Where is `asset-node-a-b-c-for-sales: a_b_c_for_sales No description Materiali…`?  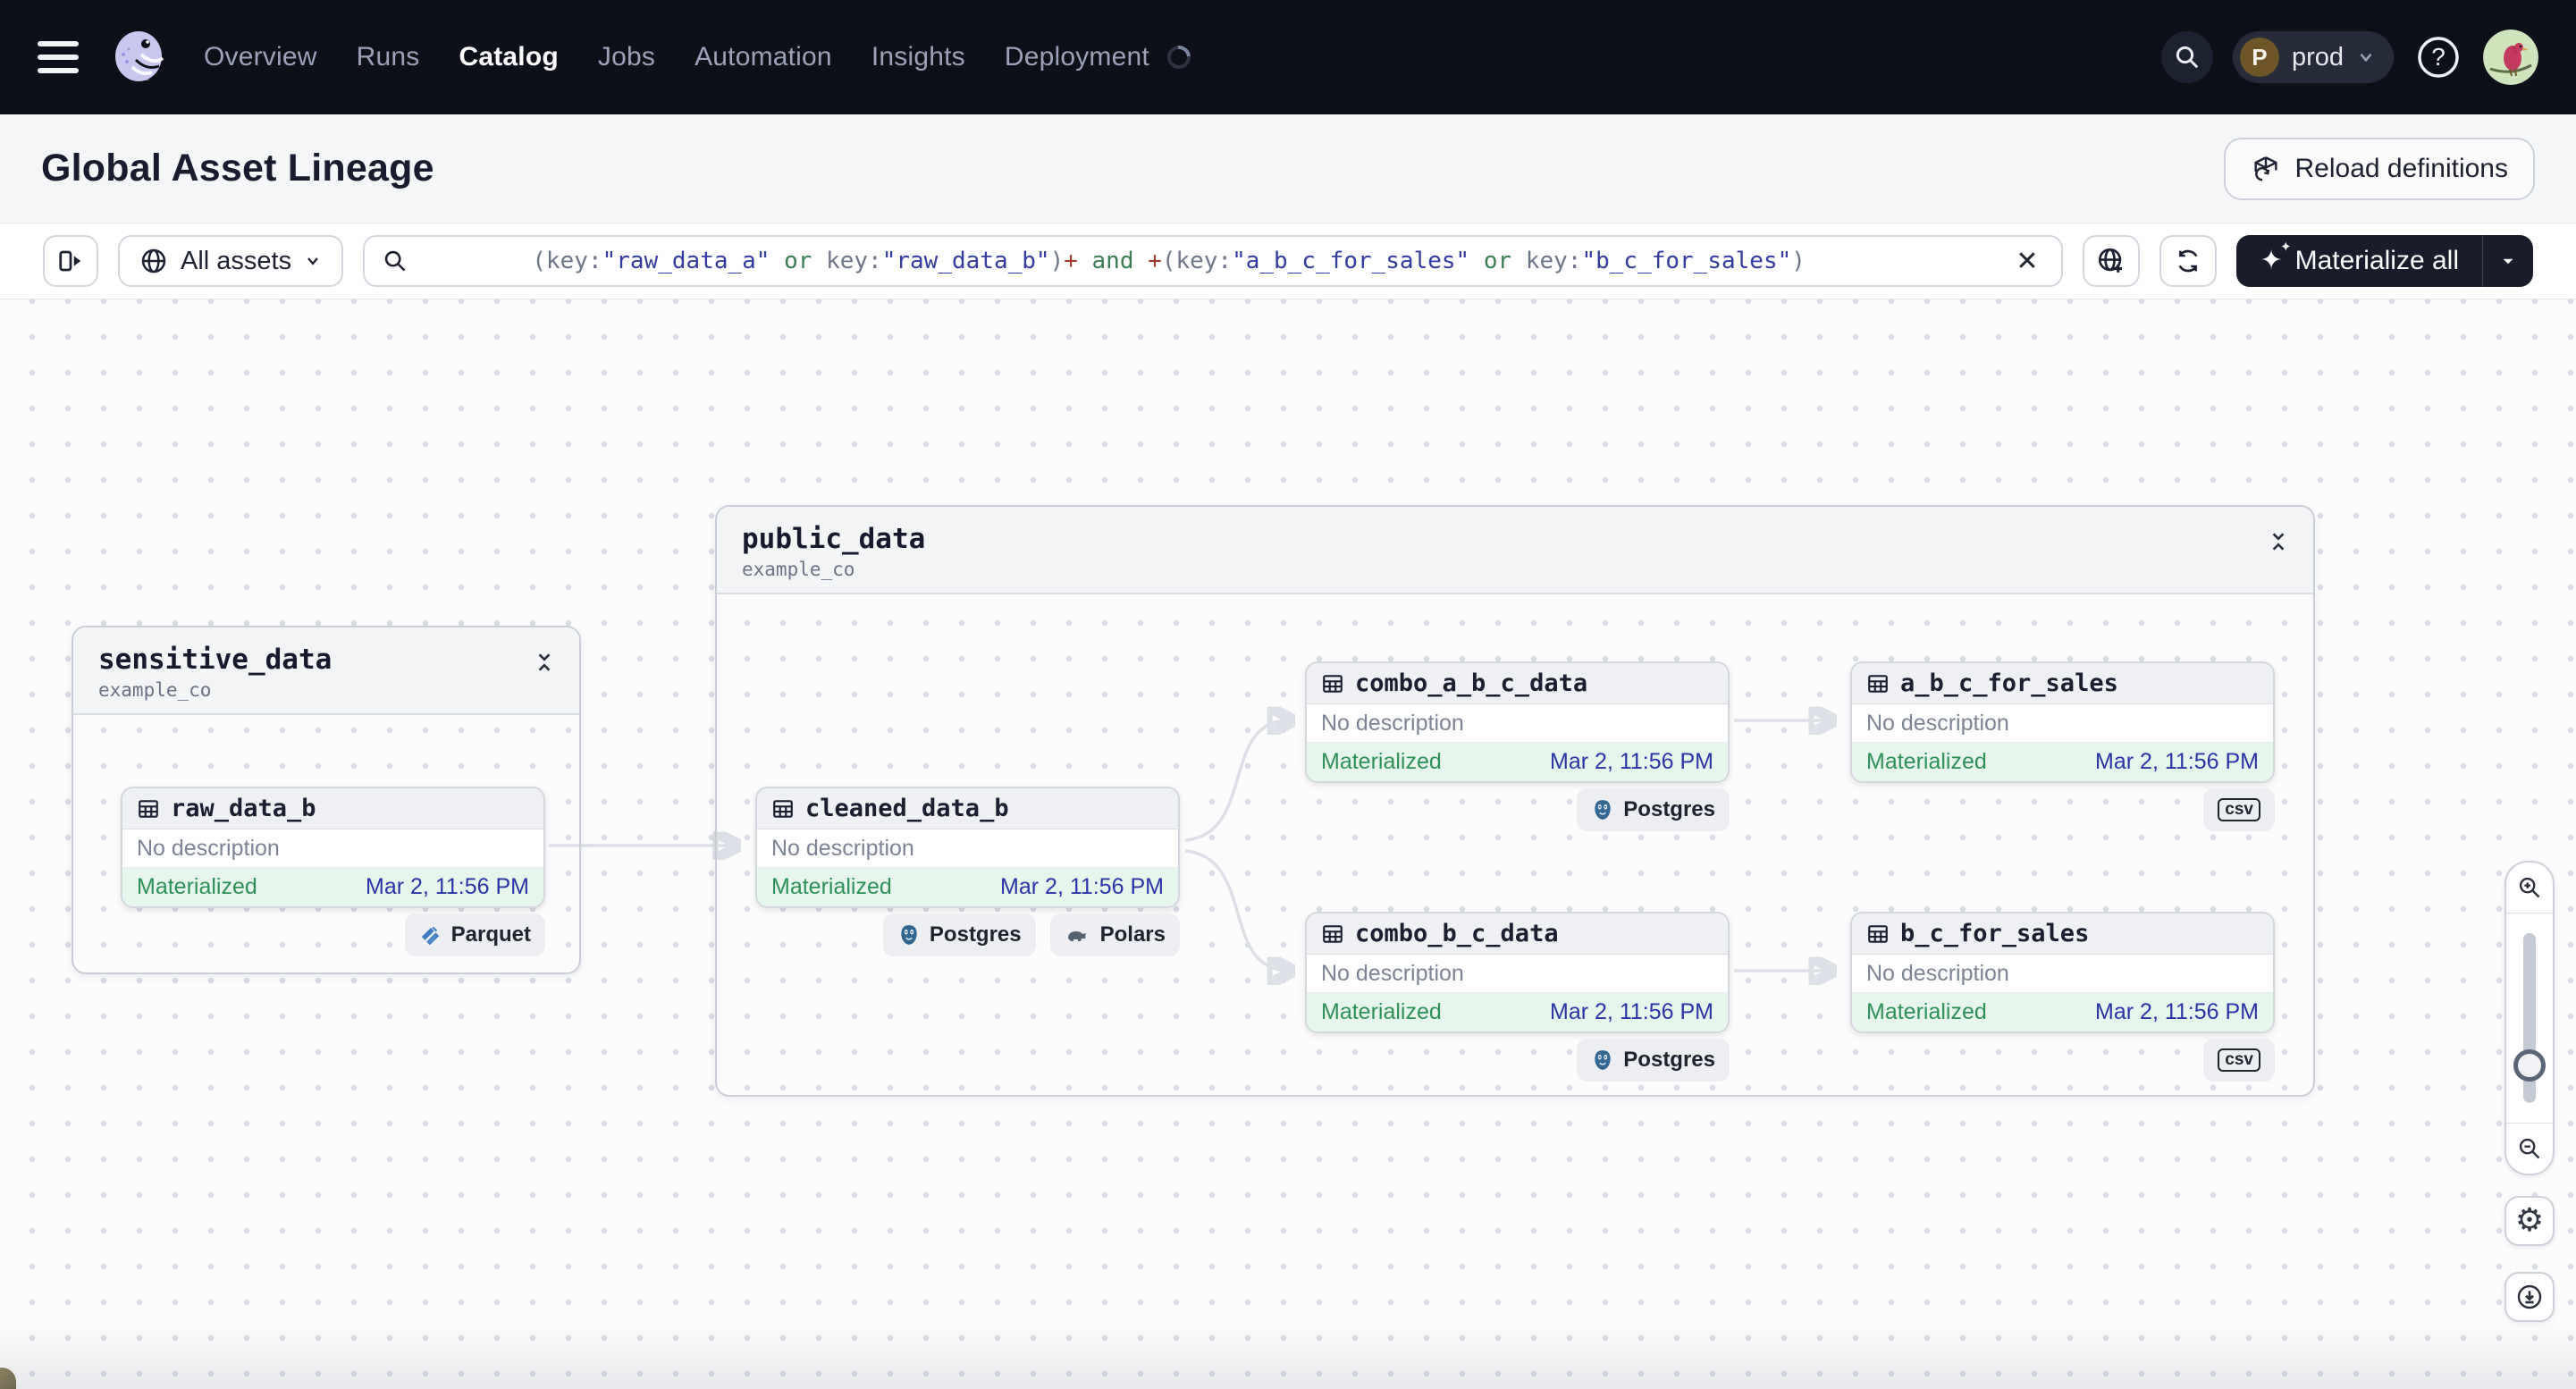 asset-node-a-b-c-for-sales: a_b_c_for_sales No description Materiali… is located at coordinates (2063, 722).